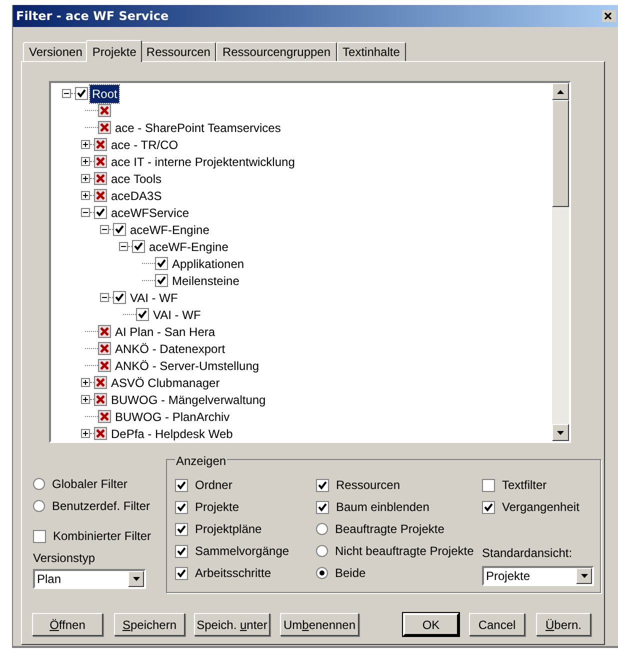 The height and width of the screenshot is (654, 618). What do you see at coordinates (206, 281) in the screenshot?
I see `tree-item: Meilensteine` at bounding box center [206, 281].